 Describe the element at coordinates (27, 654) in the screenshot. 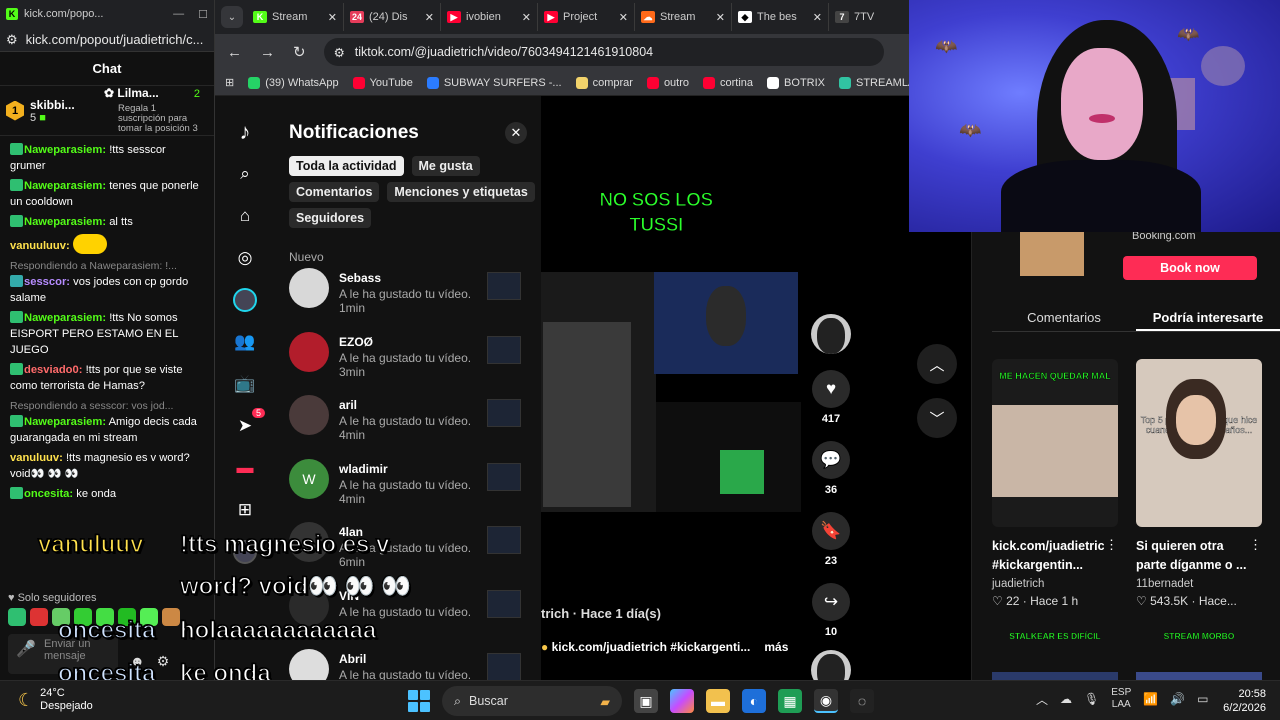

I see `microphone-icon: 🎤` at that location.